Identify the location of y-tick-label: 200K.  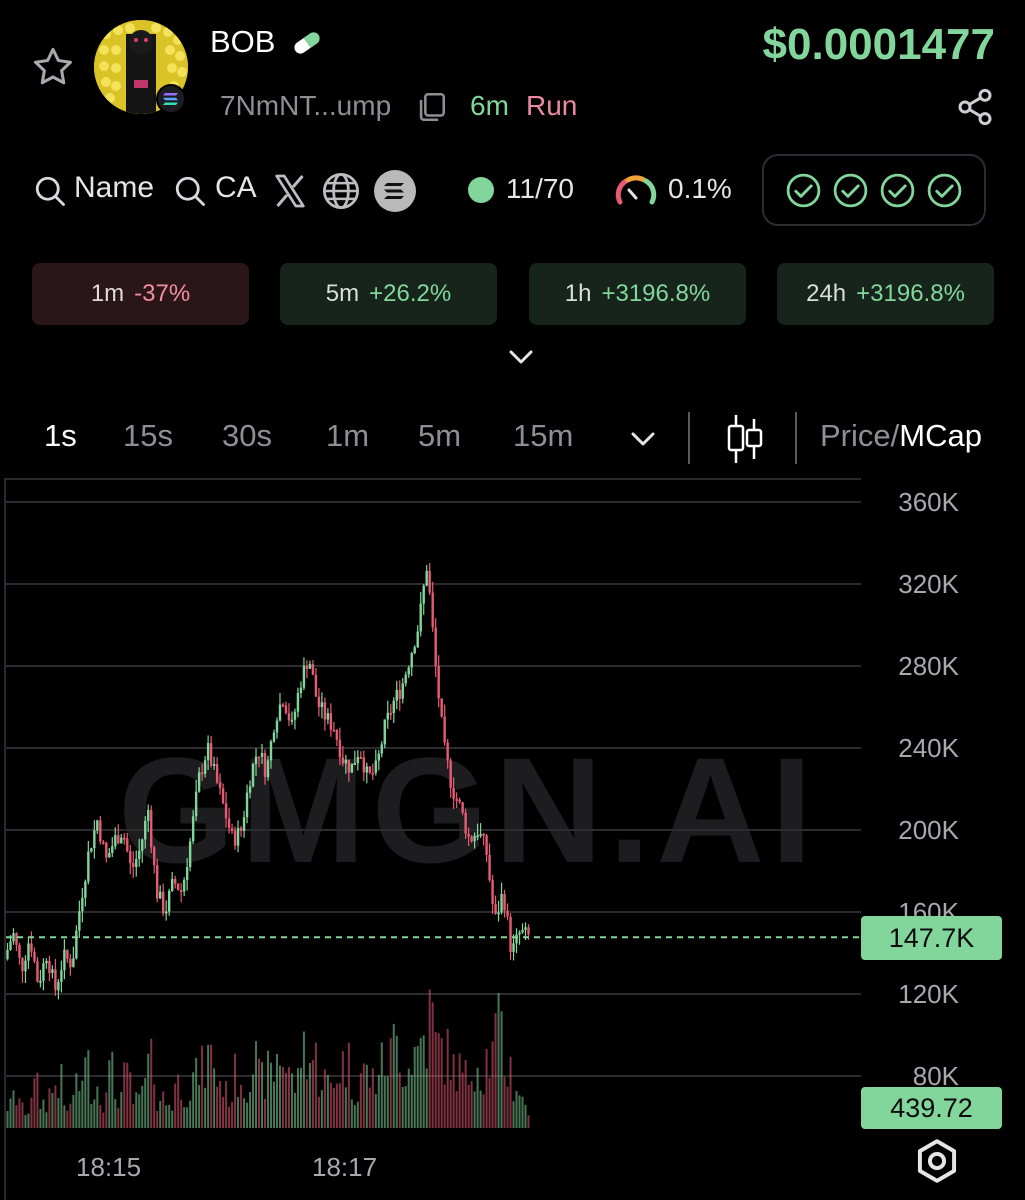
(928, 830).